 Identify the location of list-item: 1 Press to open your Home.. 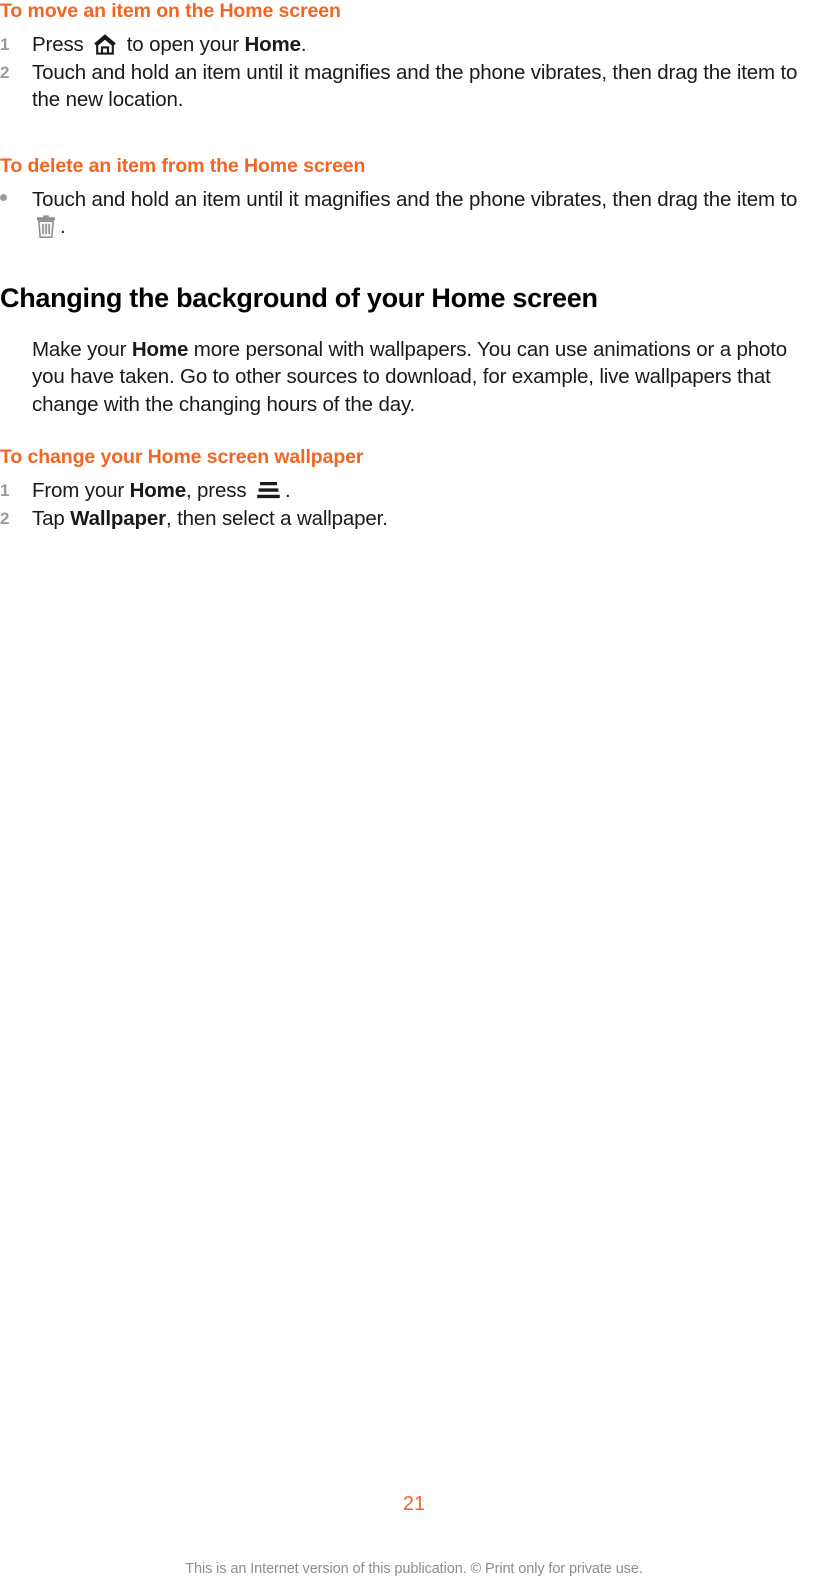
(414, 45).